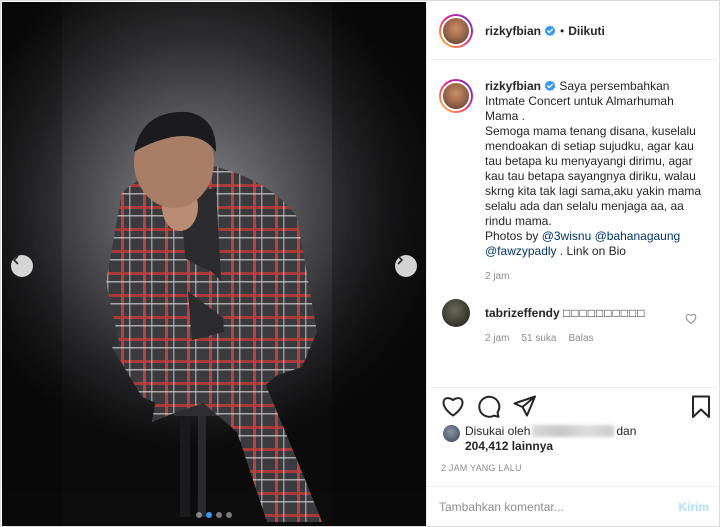 Image resolution: width=720 pixels, height=527 pixels. Describe the element at coordinates (489, 407) in the screenshot. I see `comment-icon` at that location.